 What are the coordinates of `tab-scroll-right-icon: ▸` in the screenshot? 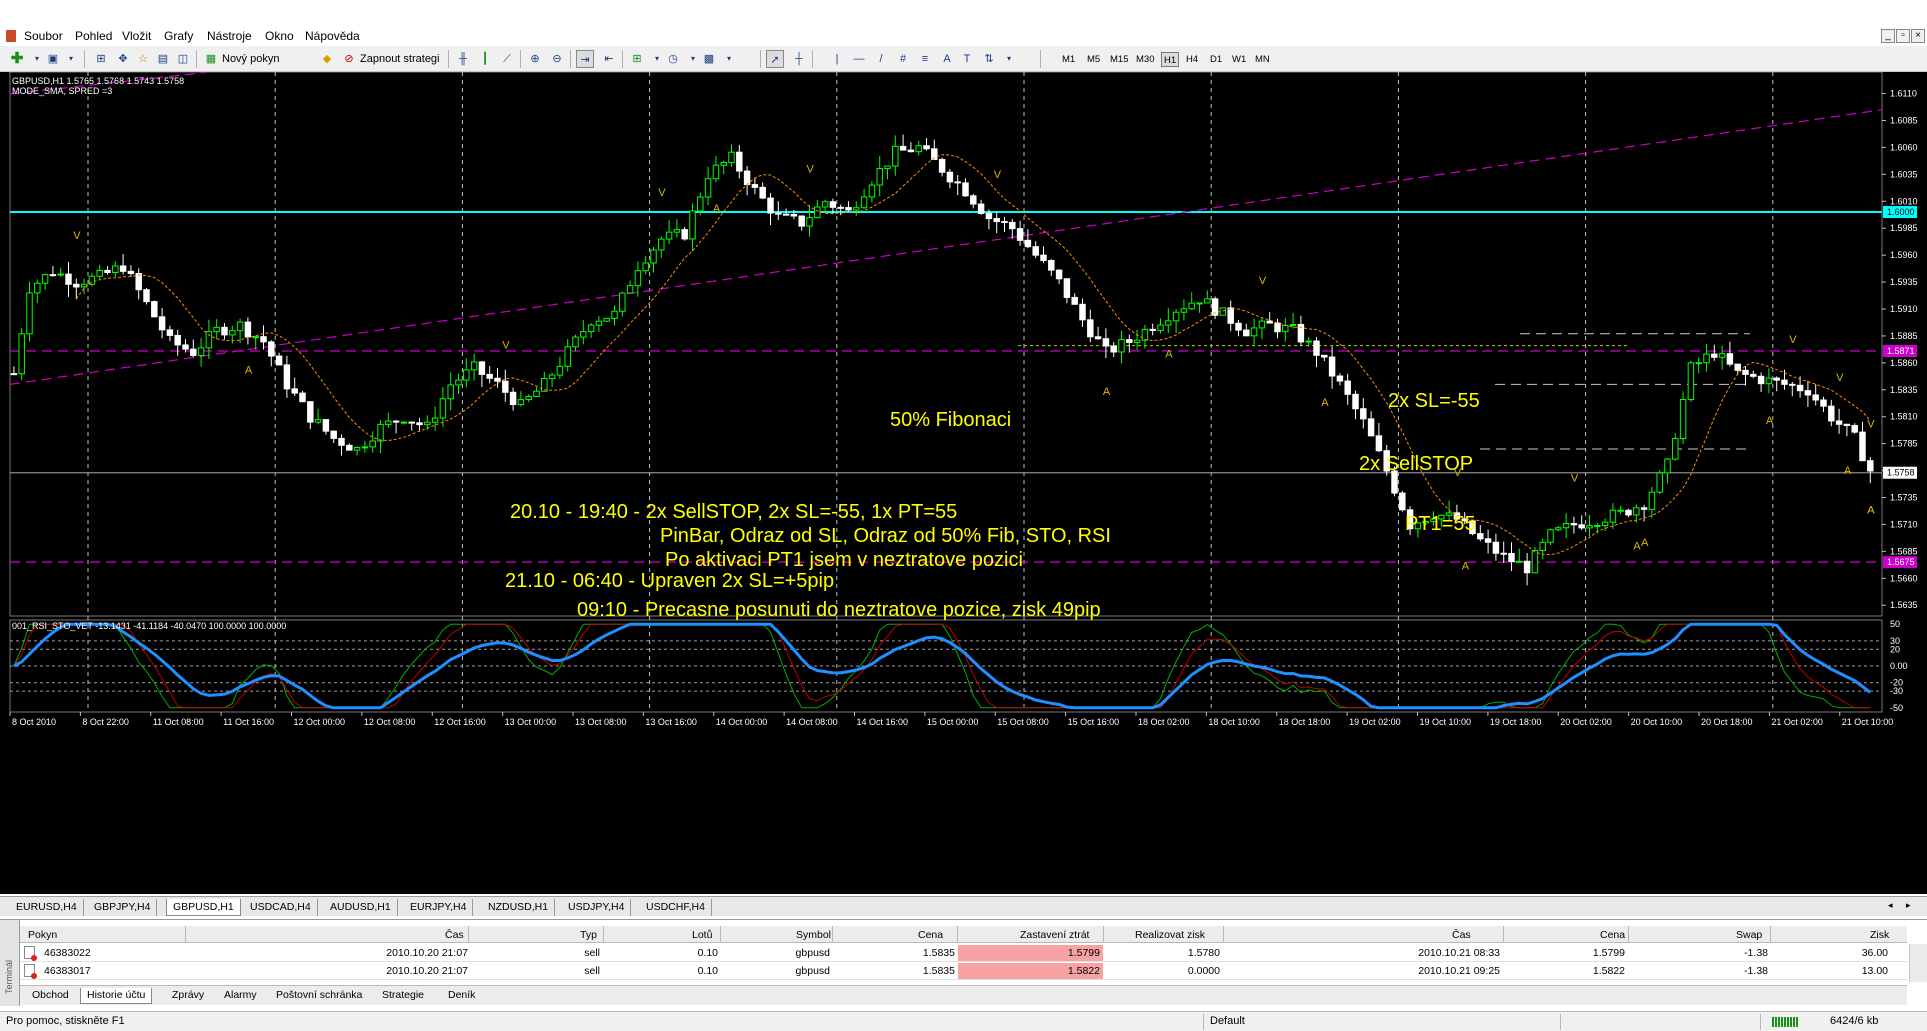 It's located at (1908, 905).